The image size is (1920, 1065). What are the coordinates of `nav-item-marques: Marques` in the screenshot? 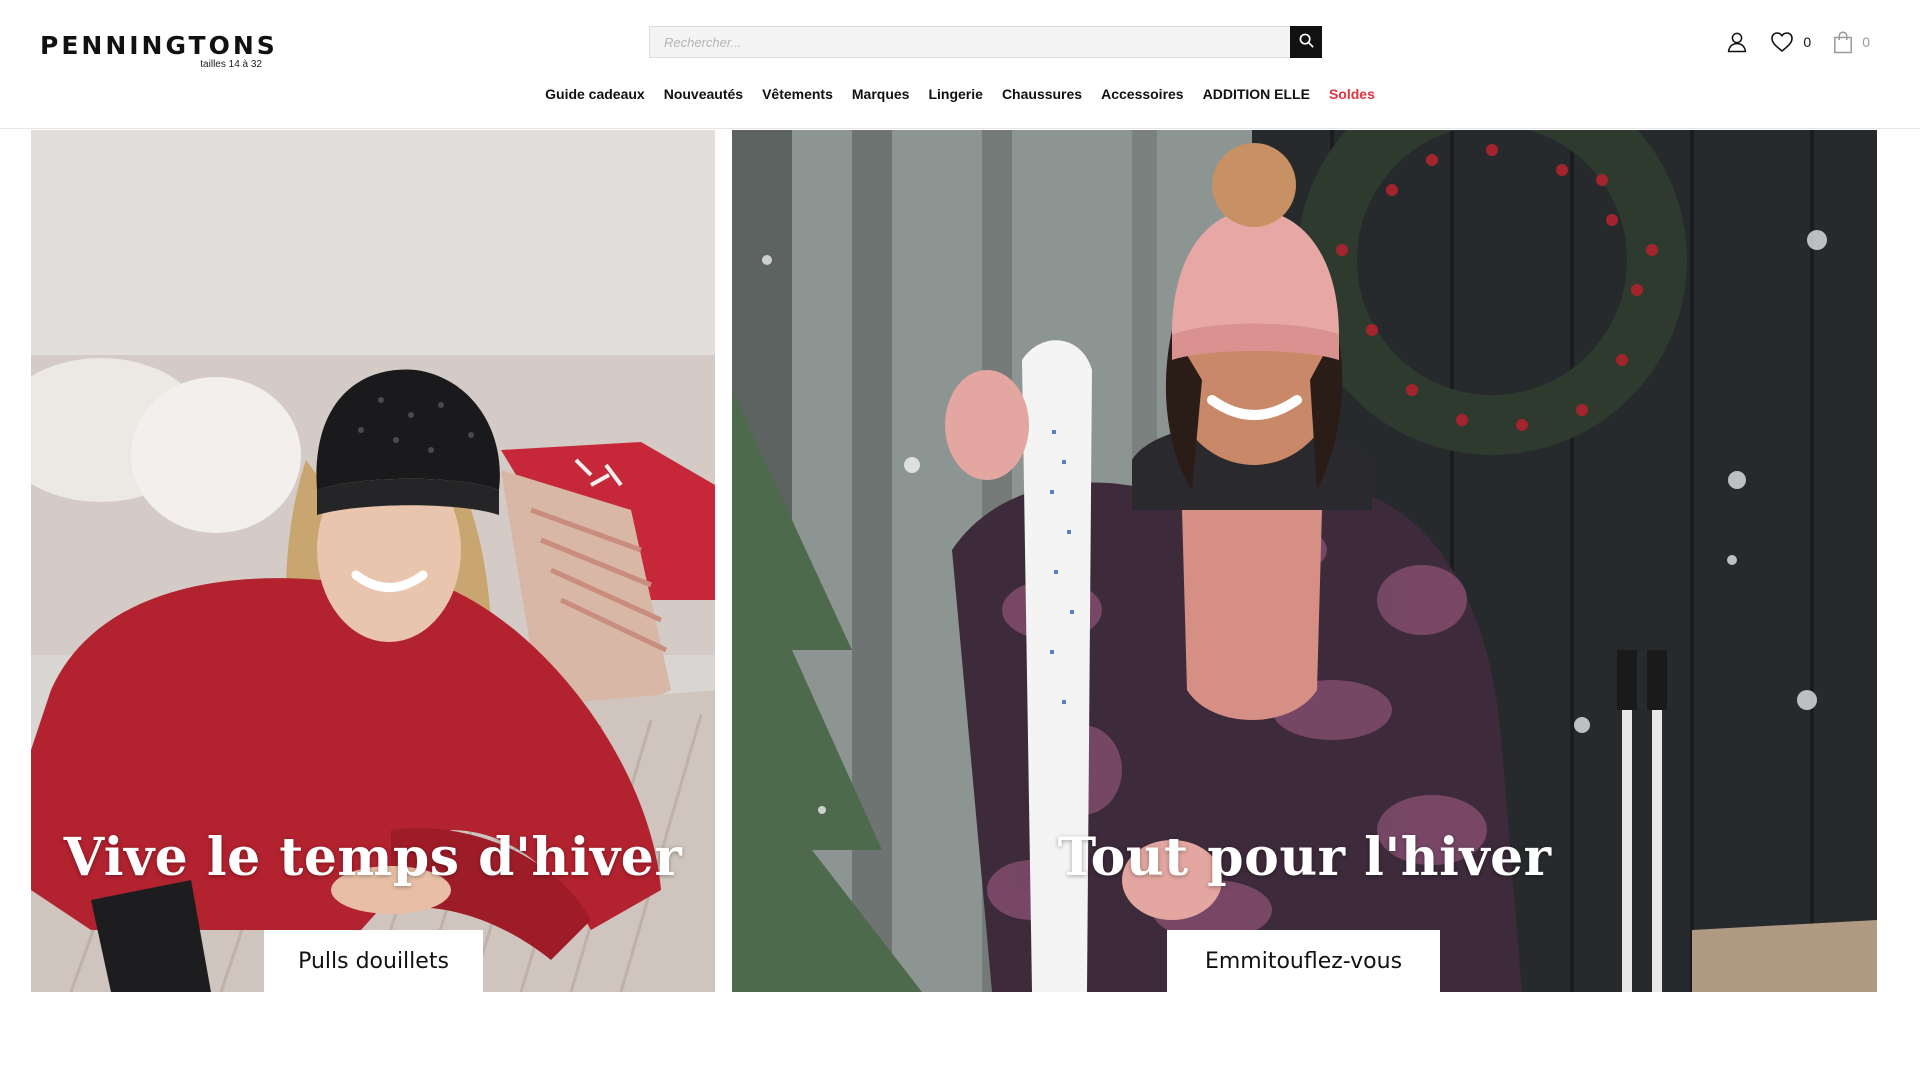 It's located at (881, 94).